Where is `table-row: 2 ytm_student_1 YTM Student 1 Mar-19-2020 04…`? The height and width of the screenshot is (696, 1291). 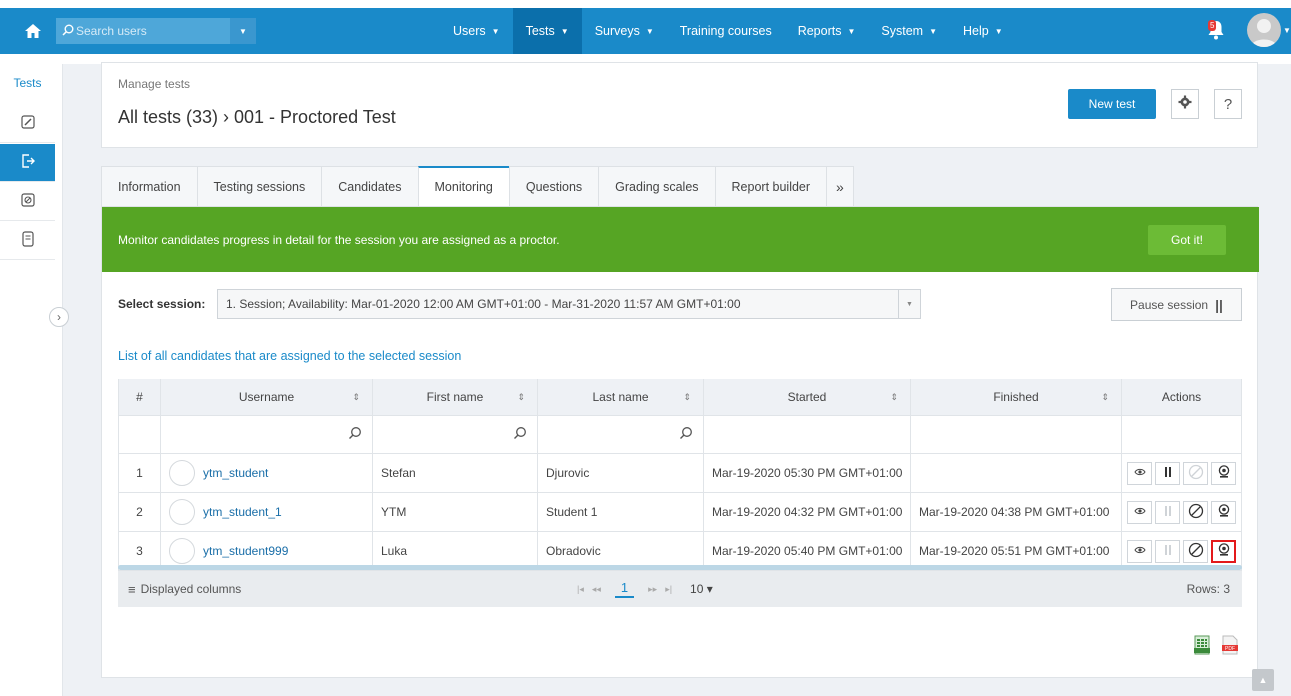
table-row: 2 ytm_student_1 YTM Student 1 Mar-19-2020 04… is located at coordinates (680, 512).